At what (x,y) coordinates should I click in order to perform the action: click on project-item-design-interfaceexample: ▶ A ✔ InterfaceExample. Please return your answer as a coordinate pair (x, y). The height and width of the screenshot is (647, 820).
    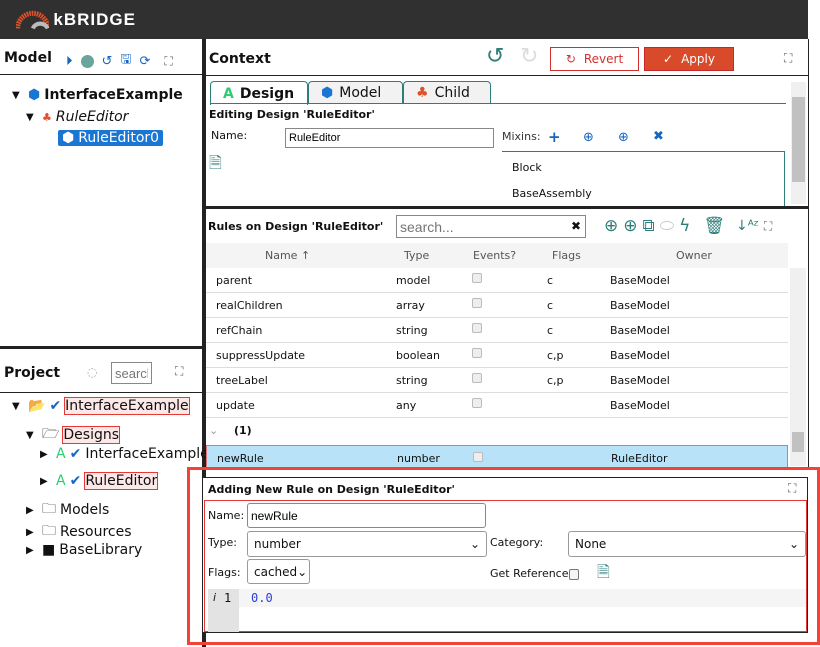
    Looking at the image, I should click on (124, 454).